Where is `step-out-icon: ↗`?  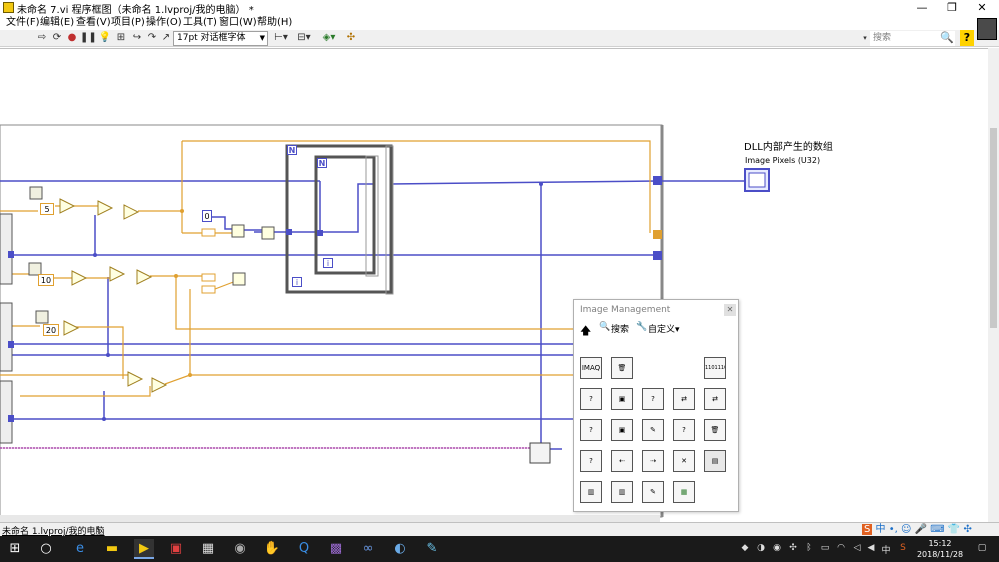 step-out-icon: ↗ is located at coordinates (166, 38).